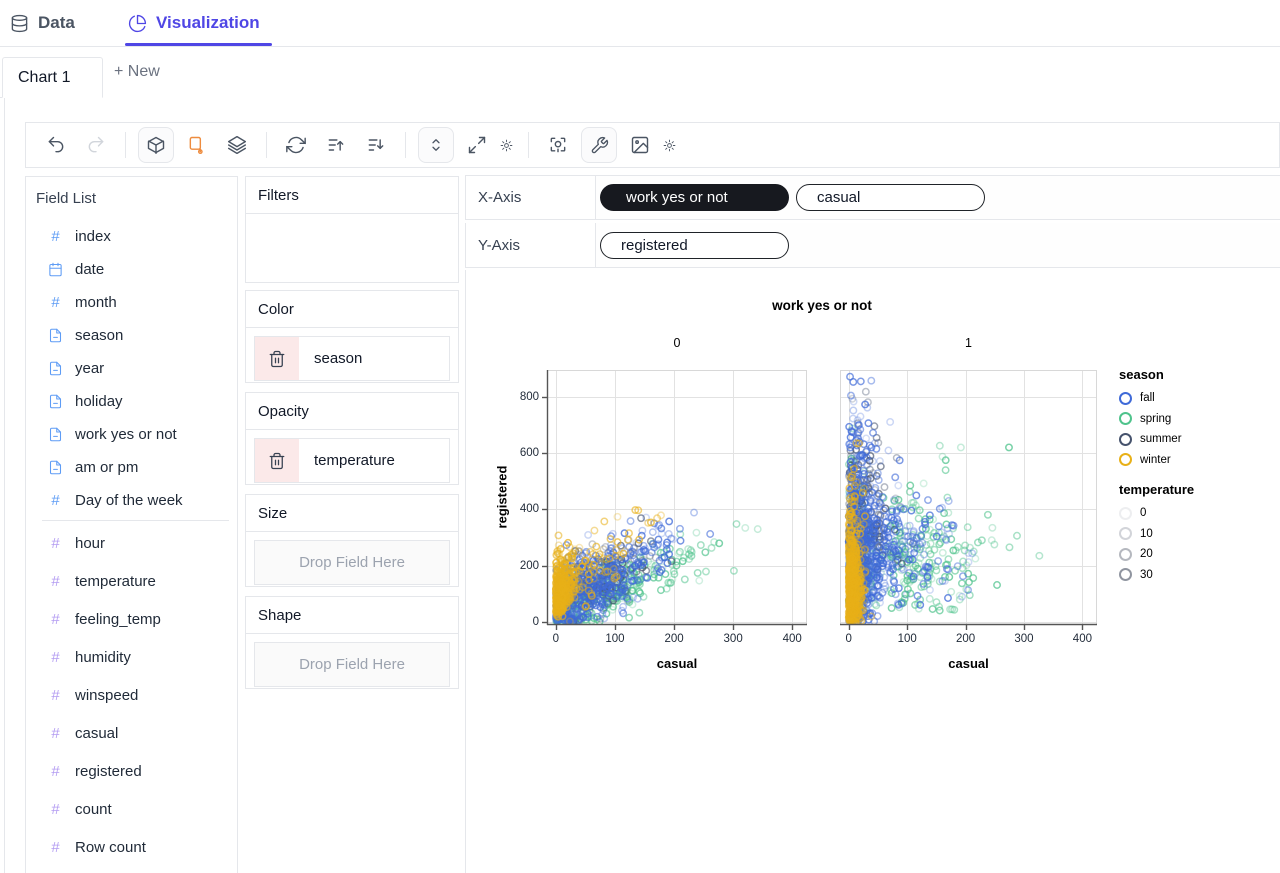 This screenshot has width=1280, height=873. Describe the element at coordinates (156, 145) in the screenshot. I see `aggregation-cube-icon` at that location.